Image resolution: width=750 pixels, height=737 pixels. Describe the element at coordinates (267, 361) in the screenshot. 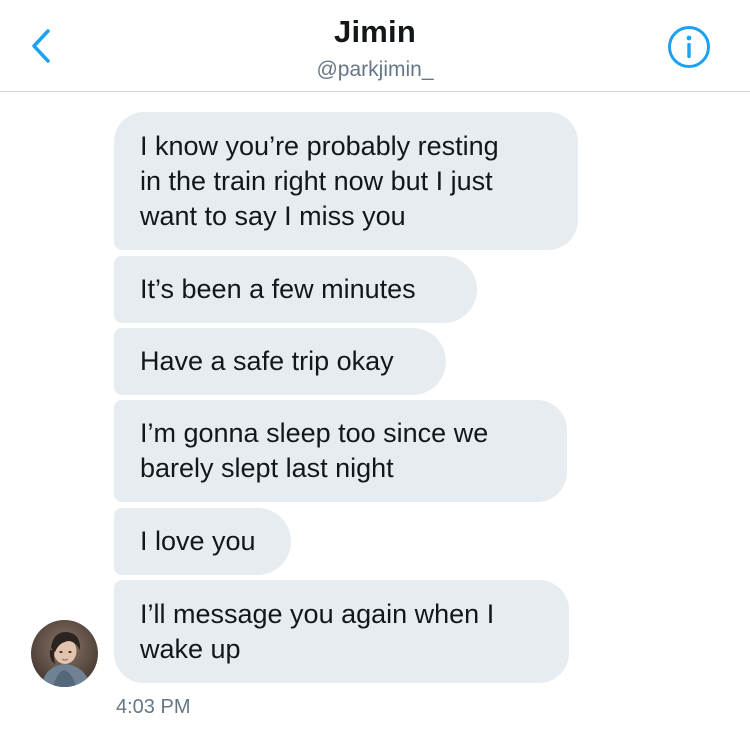

I see `message-text: Have a safe trip okay` at that location.